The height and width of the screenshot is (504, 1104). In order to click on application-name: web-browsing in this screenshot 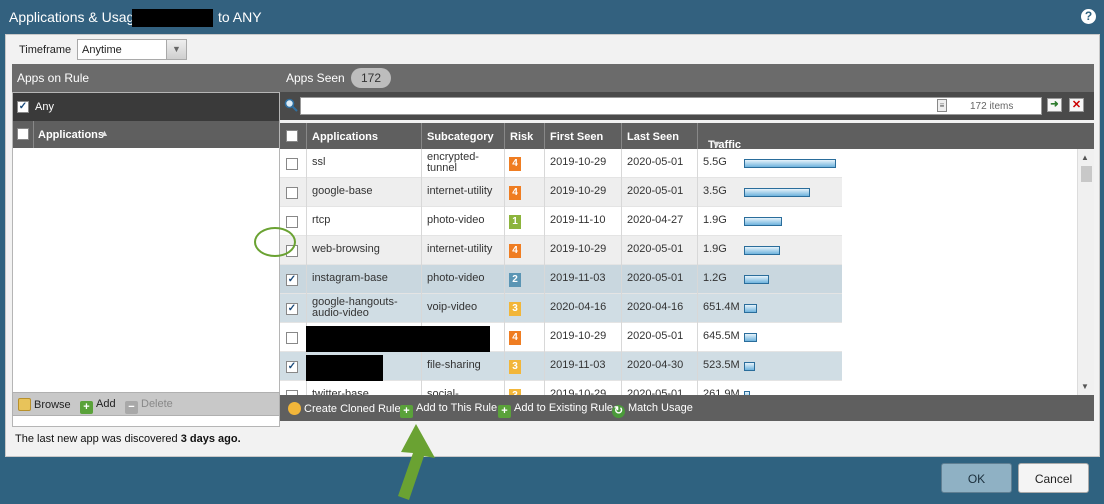, I will do `click(346, 249)`.